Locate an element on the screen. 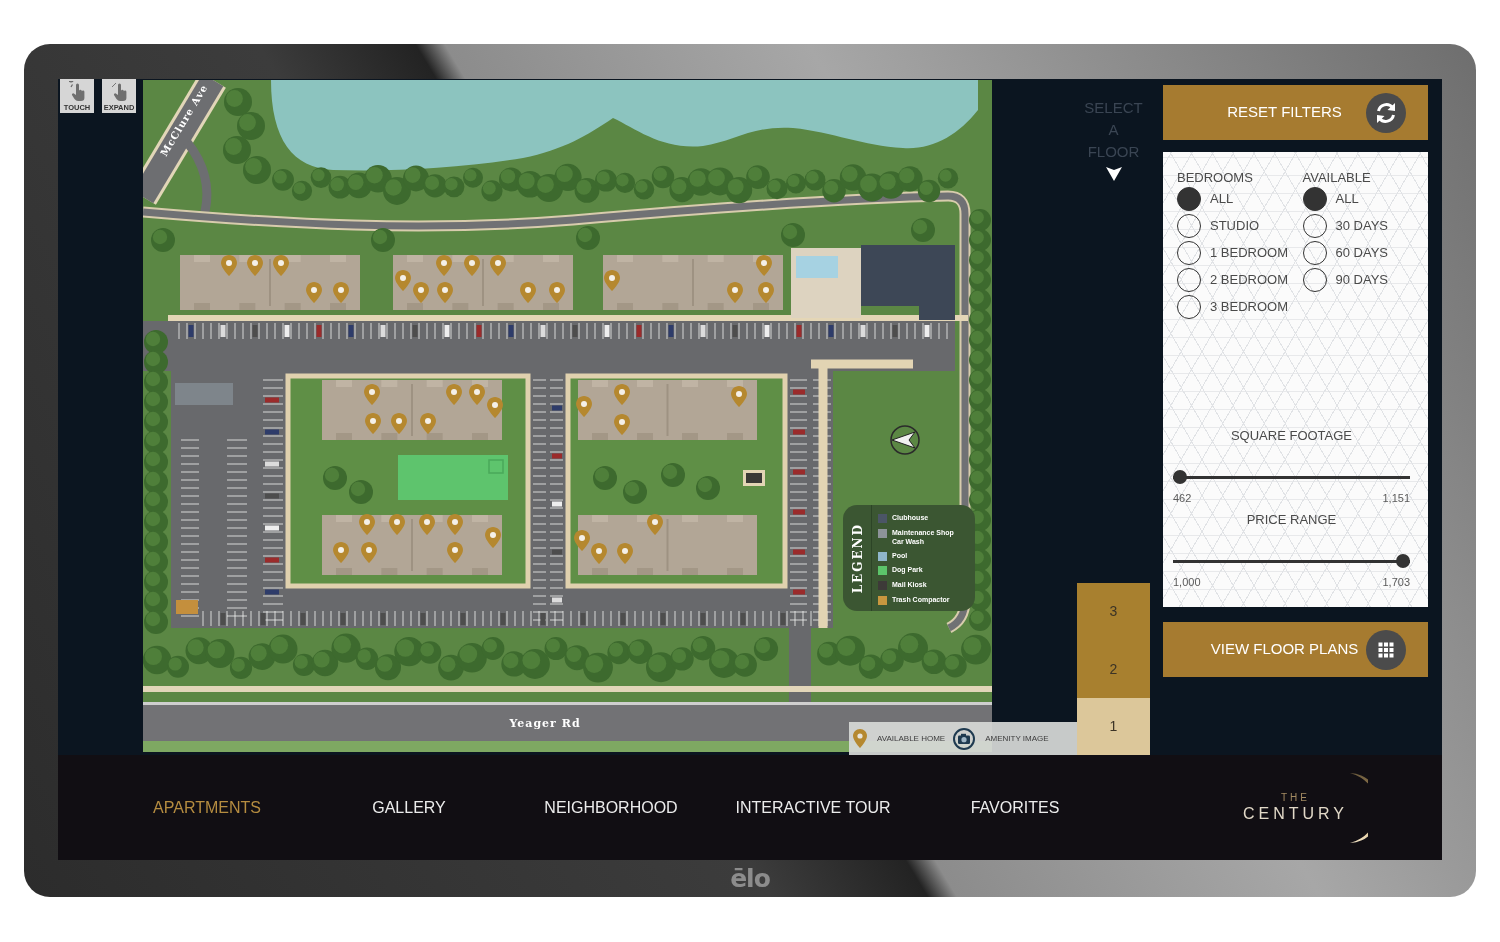 This screenshot has width=1500, height=942. refresh-icon is located at coordinates (1386, 112).